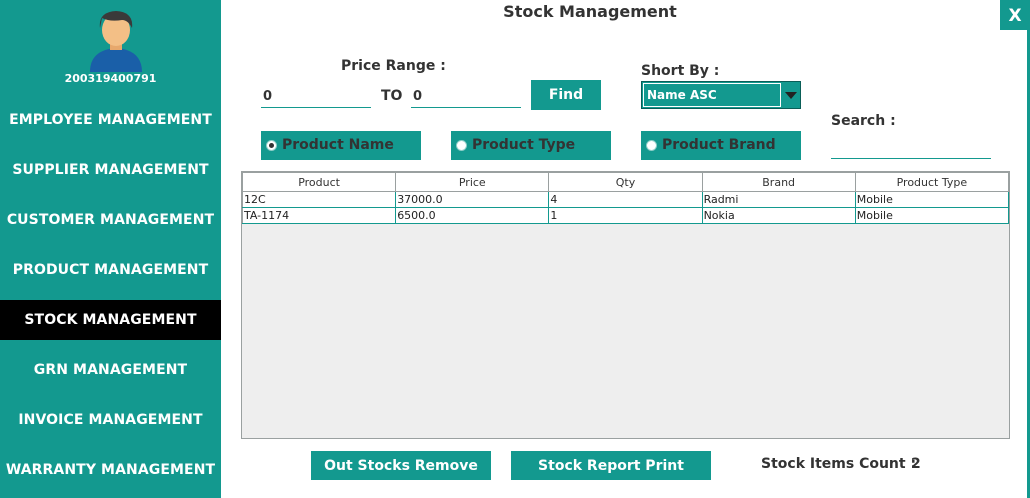 This screenshot has height=498, width=1030. What do you see at coordinates (110, 470) in the screenshot?
I see `nav-warranty-management: WARRANTY MANAGEMENT` at bounding box center [110, 470].